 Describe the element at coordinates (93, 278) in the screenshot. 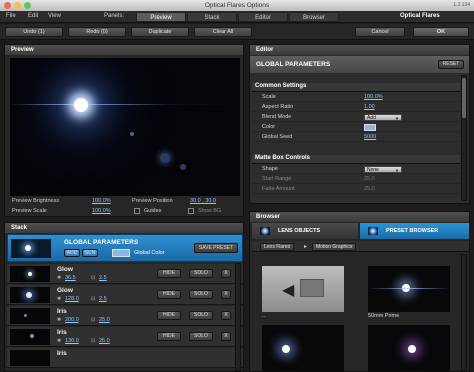

I see `scale-icon: ⊡` at that location.